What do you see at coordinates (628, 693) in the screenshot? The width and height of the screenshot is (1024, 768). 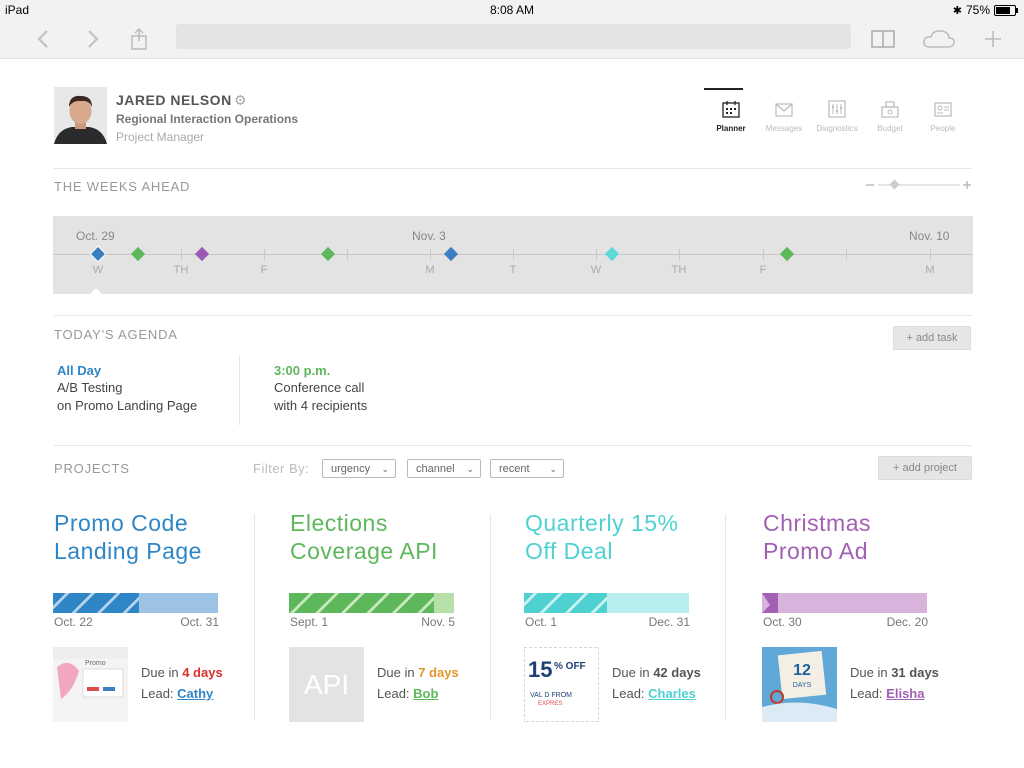 I see `lead-prefix: Lead:` at bounding box center [628, 693].